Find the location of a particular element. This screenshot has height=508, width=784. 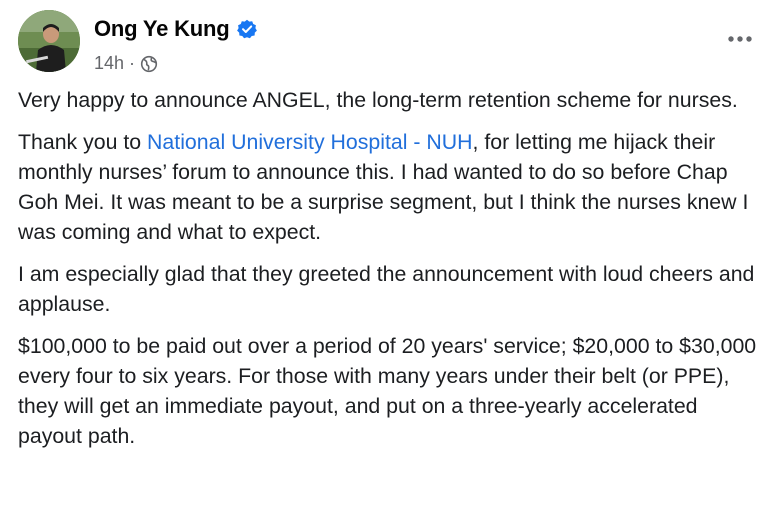

author-row: Ong Ye Kung is located at coordinates (175, 29).